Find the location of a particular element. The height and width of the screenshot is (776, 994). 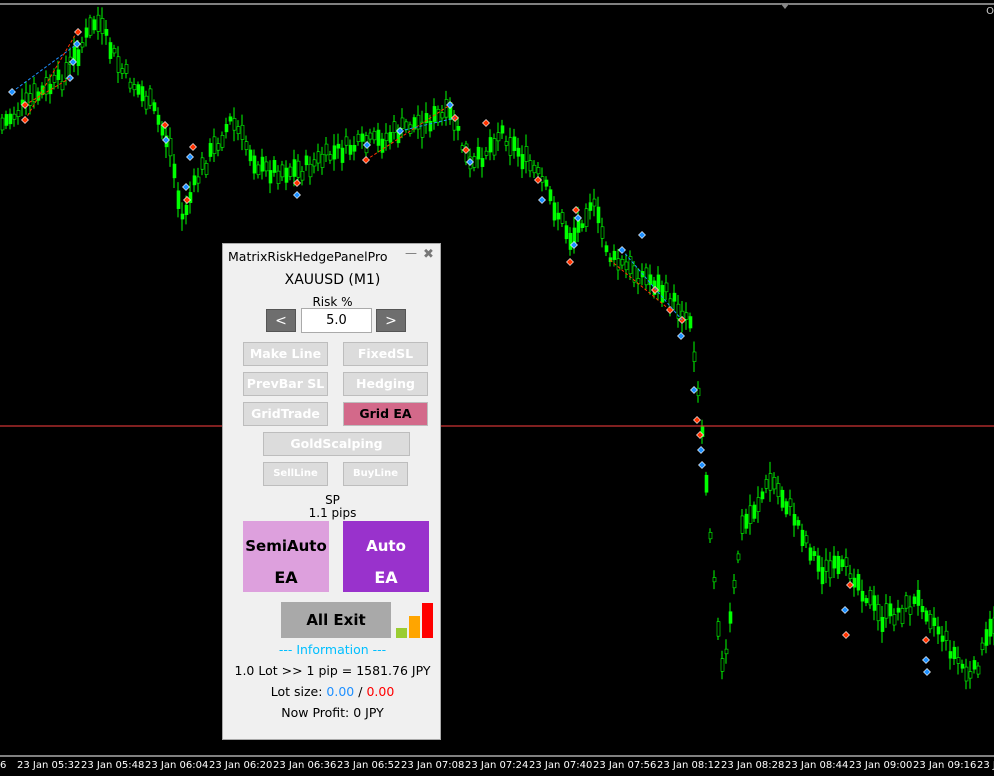

auto-ea-label: EA is located at coordinates (386, 577).